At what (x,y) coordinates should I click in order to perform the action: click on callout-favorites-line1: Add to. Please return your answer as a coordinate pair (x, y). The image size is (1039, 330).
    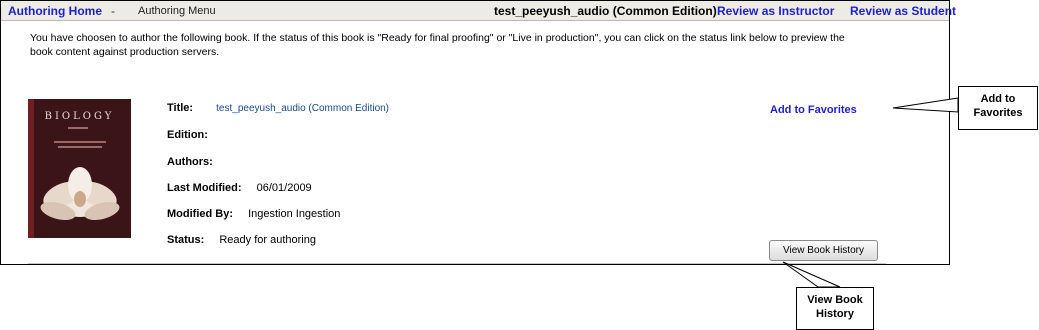
    Looking at the image, I should click on (998, 99).